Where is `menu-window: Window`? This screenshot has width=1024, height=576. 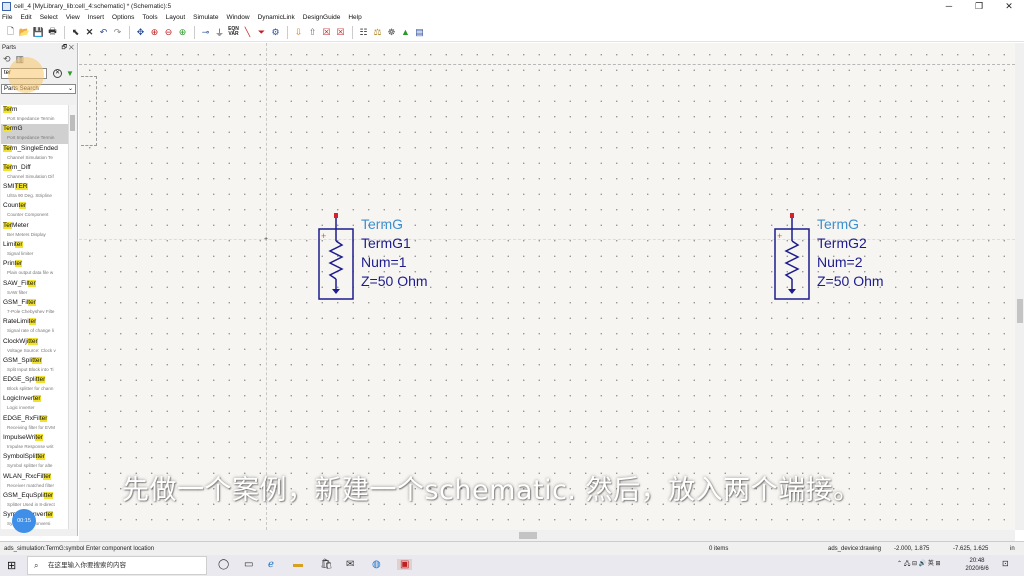 menu-window: Window is located at coordinates (237, 17).